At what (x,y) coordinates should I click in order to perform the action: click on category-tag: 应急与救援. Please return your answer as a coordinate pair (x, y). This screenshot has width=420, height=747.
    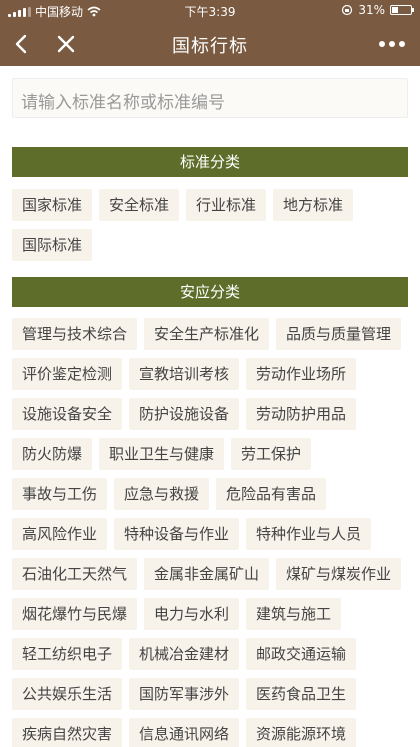
    Looking at the image, I should click on (162, 494).